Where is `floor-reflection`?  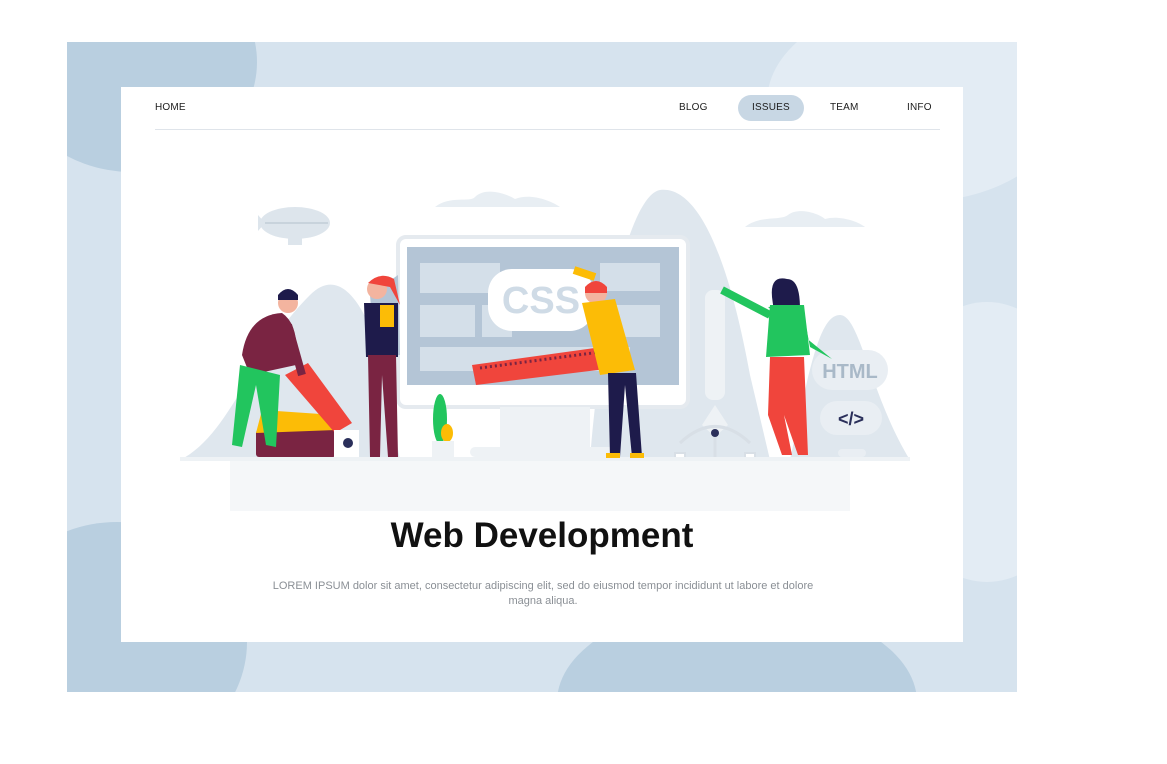
floor-reflection is located at coordinates (540, 486).